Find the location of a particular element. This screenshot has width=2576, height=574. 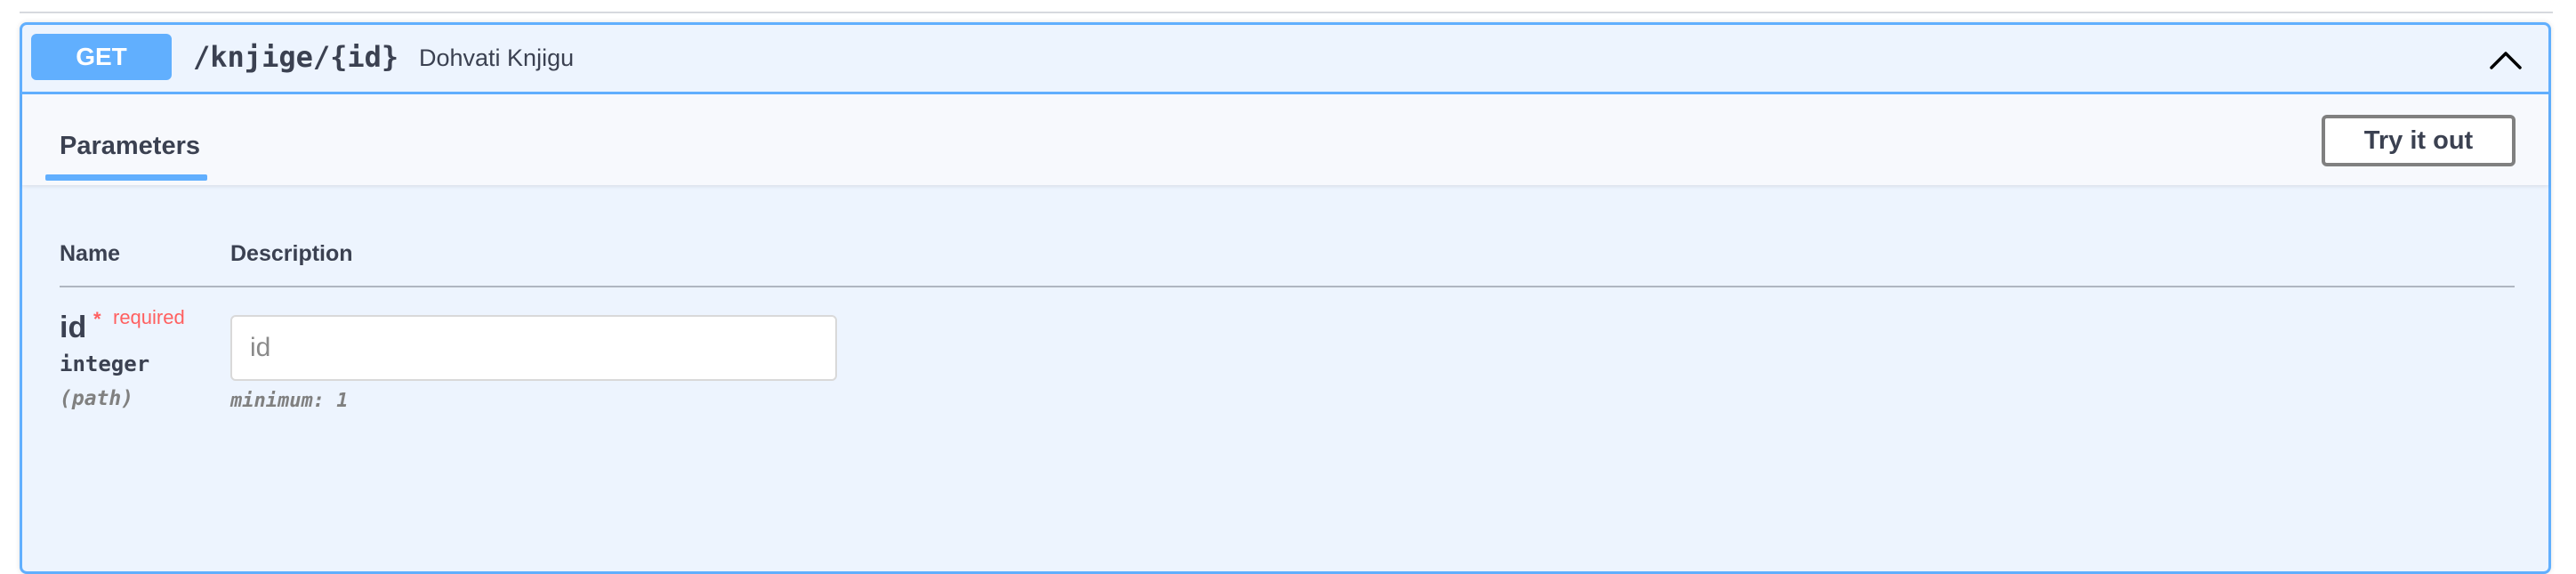

endpoint-path: /knjige/{id} is located at coordinates (296, 57).